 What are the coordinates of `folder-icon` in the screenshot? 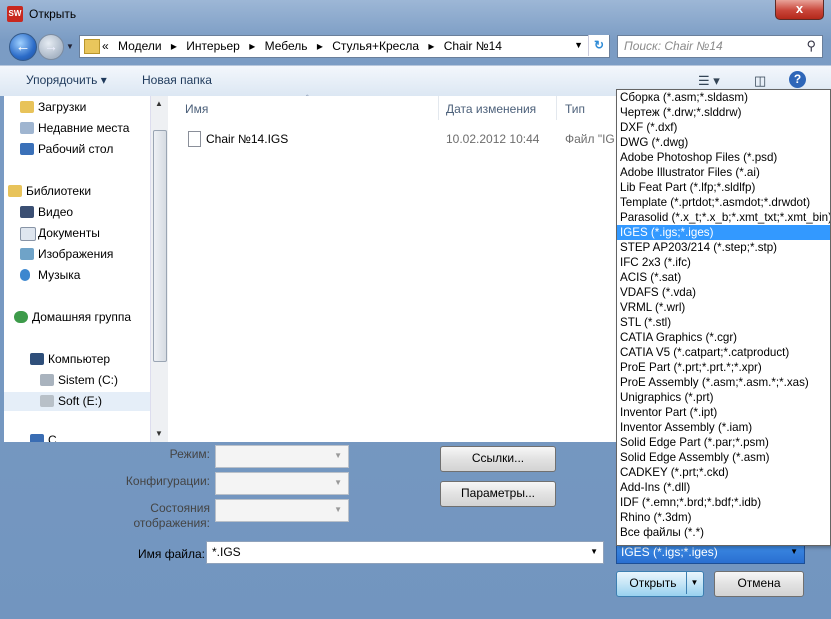 It's located at (92, 46).